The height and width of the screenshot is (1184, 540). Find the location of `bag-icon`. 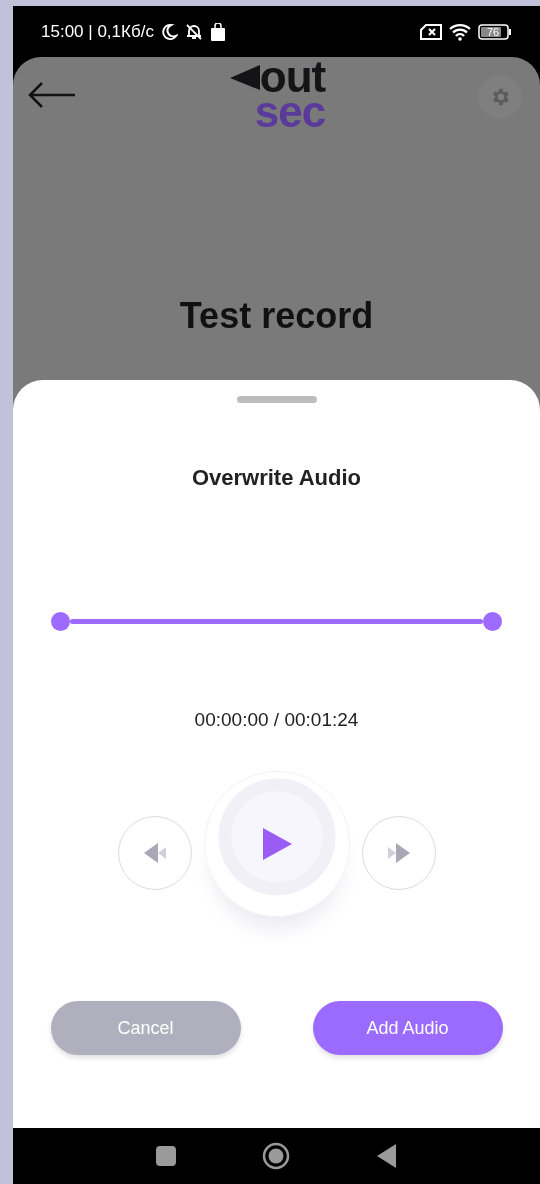

bag-icon is located at coordinates (217, 31).